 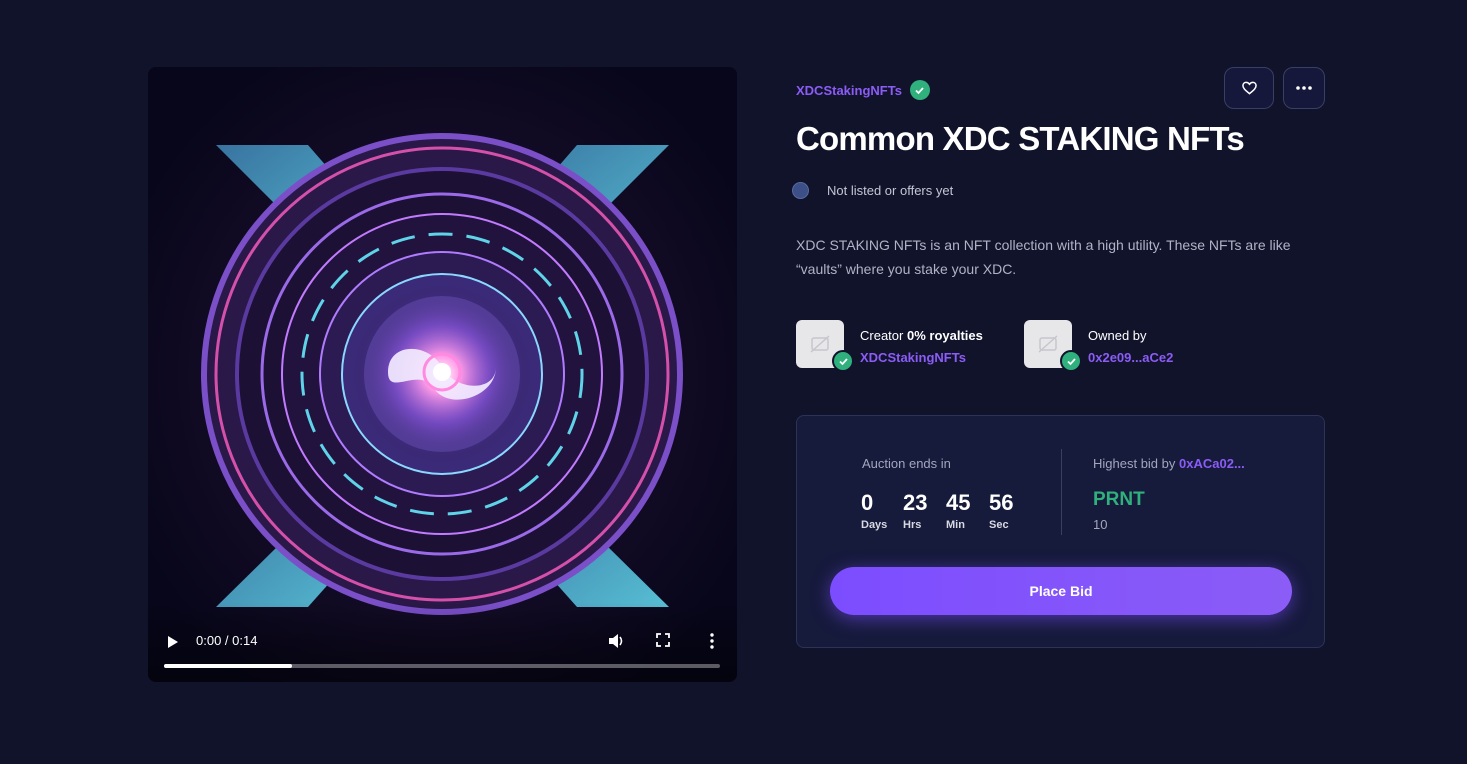 What do you see at coordinates (228, 666) in the screenshot?
I see `video-progress-fill` at bounding box center [228, 666].